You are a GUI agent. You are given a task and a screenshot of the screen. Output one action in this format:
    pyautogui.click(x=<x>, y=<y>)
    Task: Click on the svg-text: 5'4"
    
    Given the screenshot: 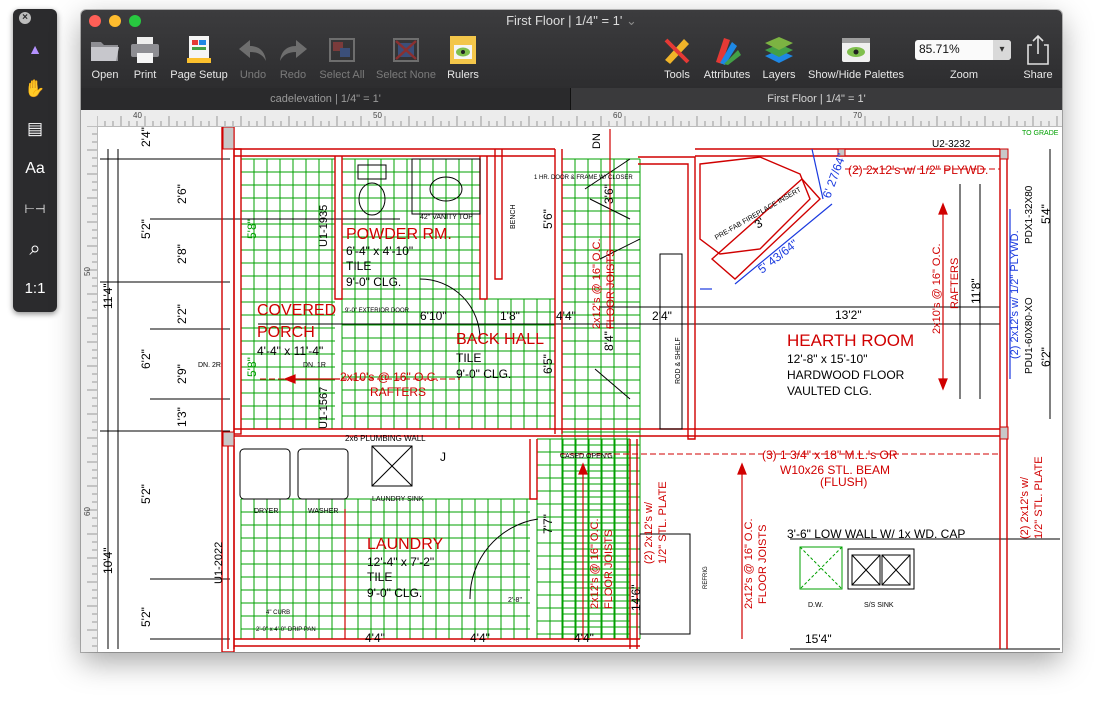 What is the action you would take?
    pyautogui.click(x=1046, y=214)
    